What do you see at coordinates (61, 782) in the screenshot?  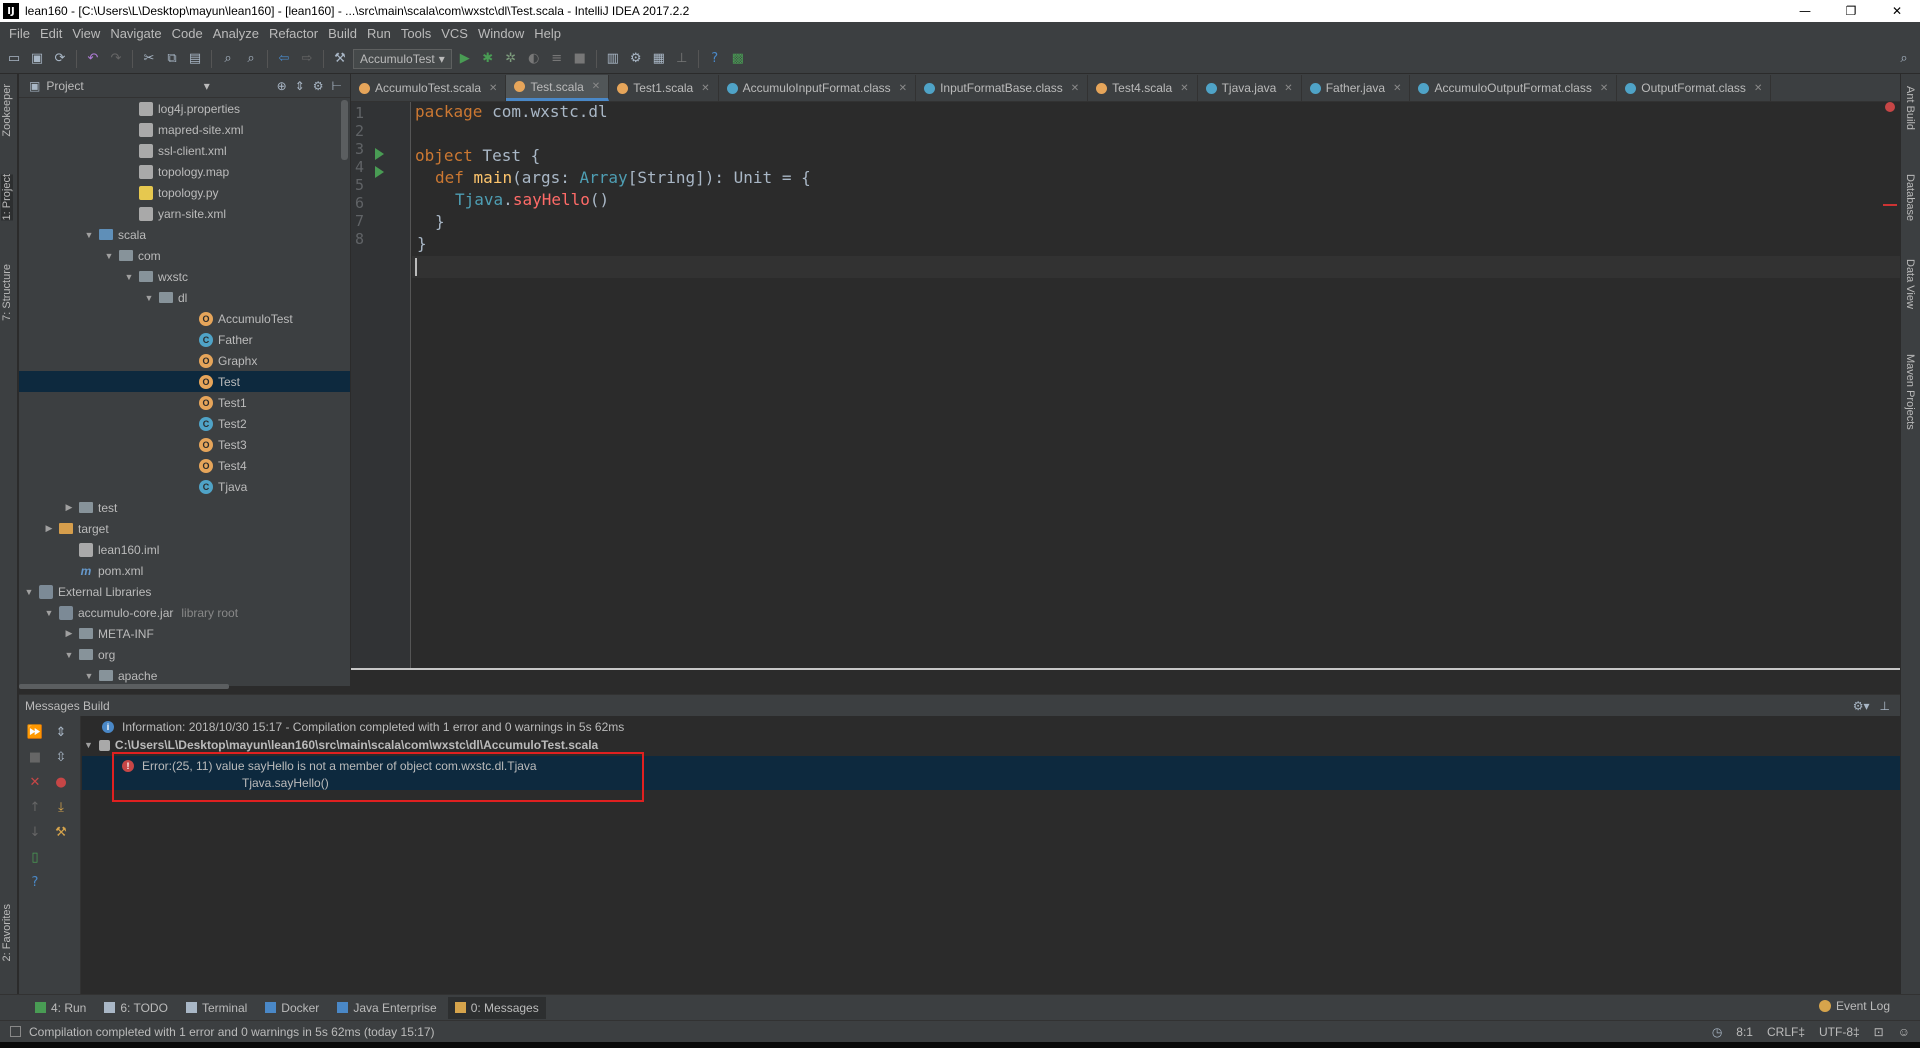 I see `show-errors-icon: ●` at bounding box center [61, 782].